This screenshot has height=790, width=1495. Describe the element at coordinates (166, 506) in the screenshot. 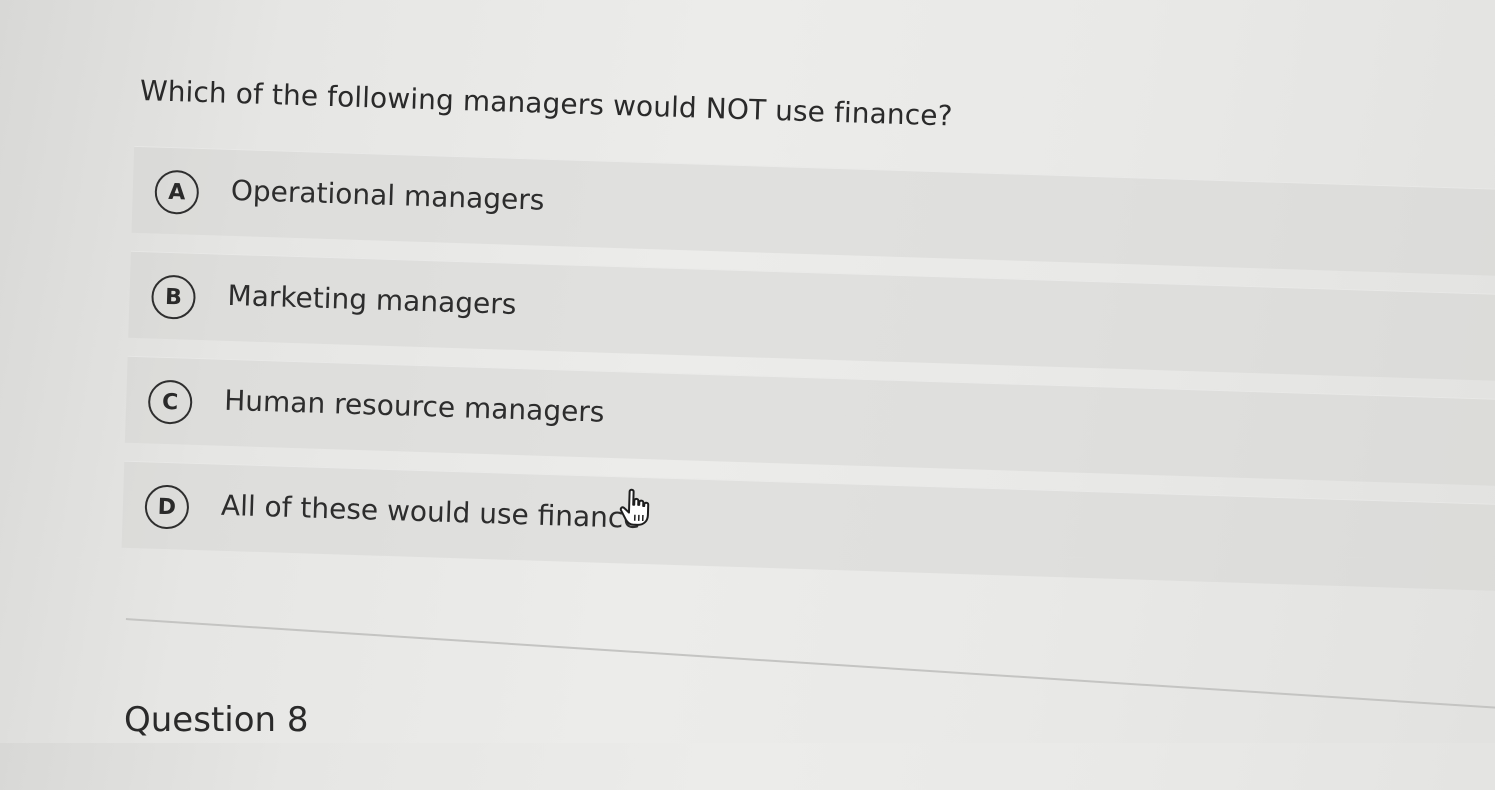

I see `option-d-badge: D` at that location.